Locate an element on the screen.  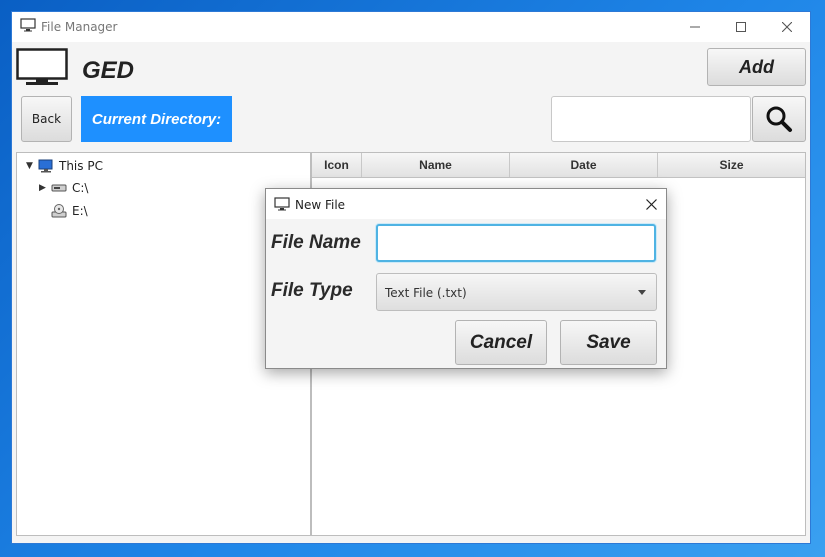
file-name-input is located at coordinates (516, 243).